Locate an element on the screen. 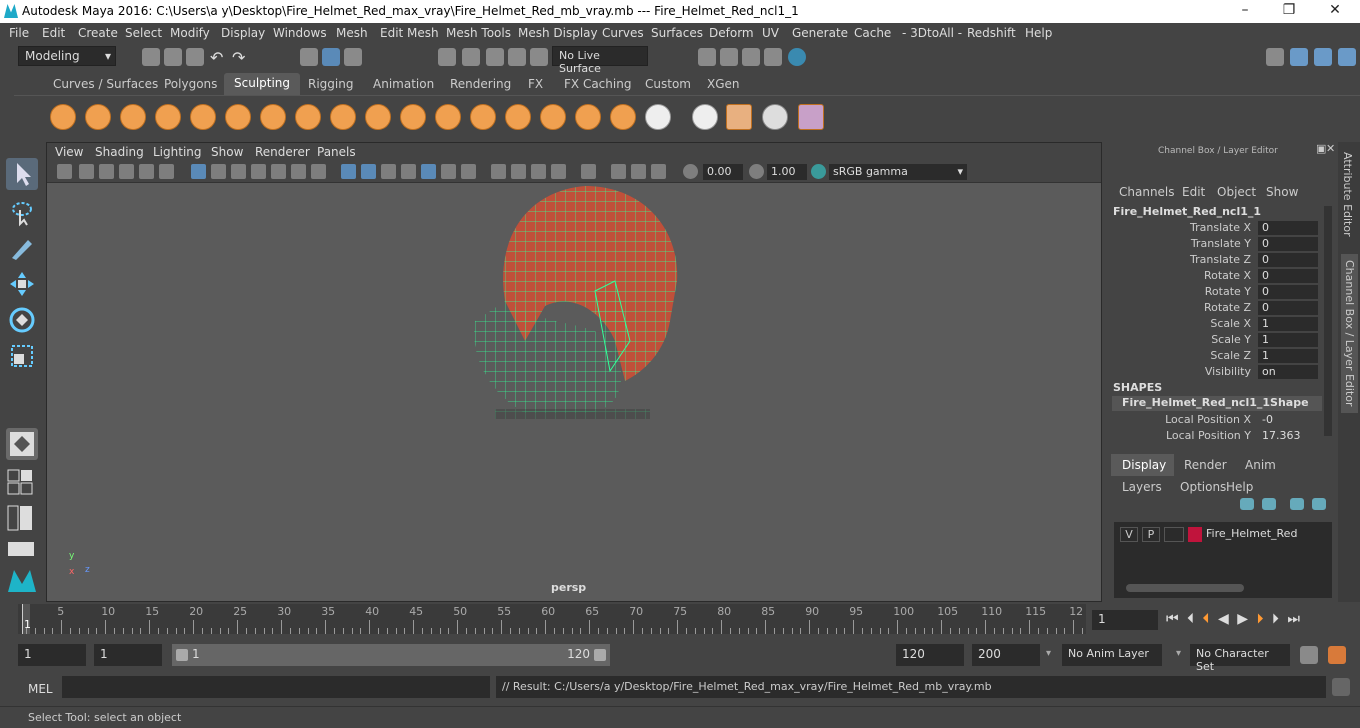 This screenshot has height=728, width=1360. layout-icon is located at coordinates (1299, 57).